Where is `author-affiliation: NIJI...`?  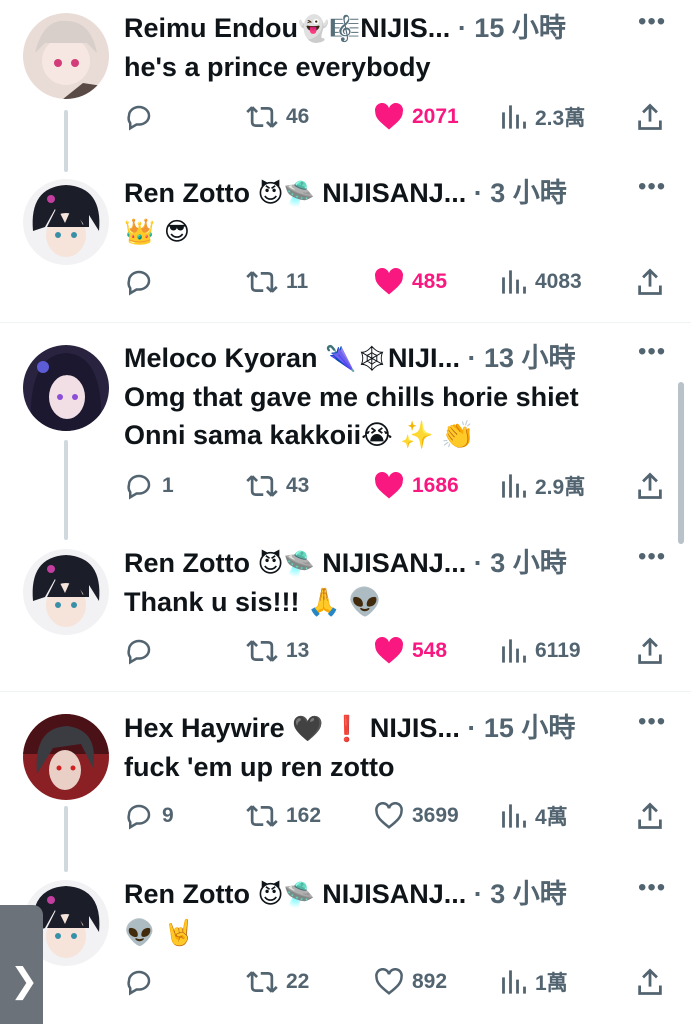
author-affiliation: NIJI... is located at coordinates (424, 358).